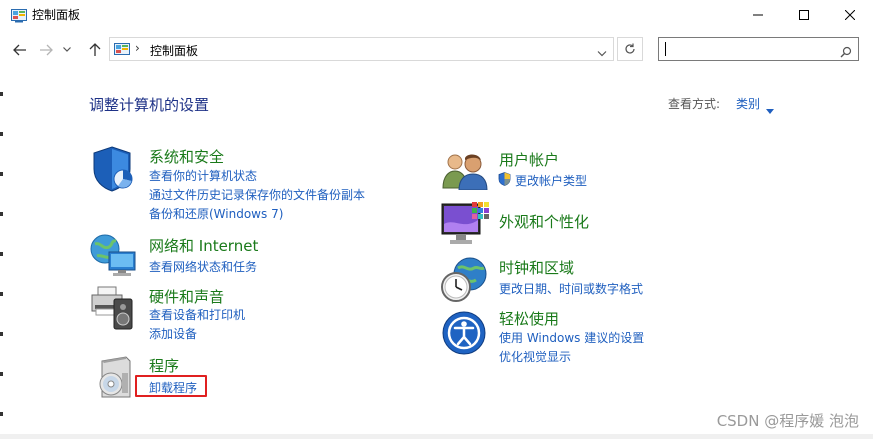  I want to click on shield-icon, so click(113, 171).